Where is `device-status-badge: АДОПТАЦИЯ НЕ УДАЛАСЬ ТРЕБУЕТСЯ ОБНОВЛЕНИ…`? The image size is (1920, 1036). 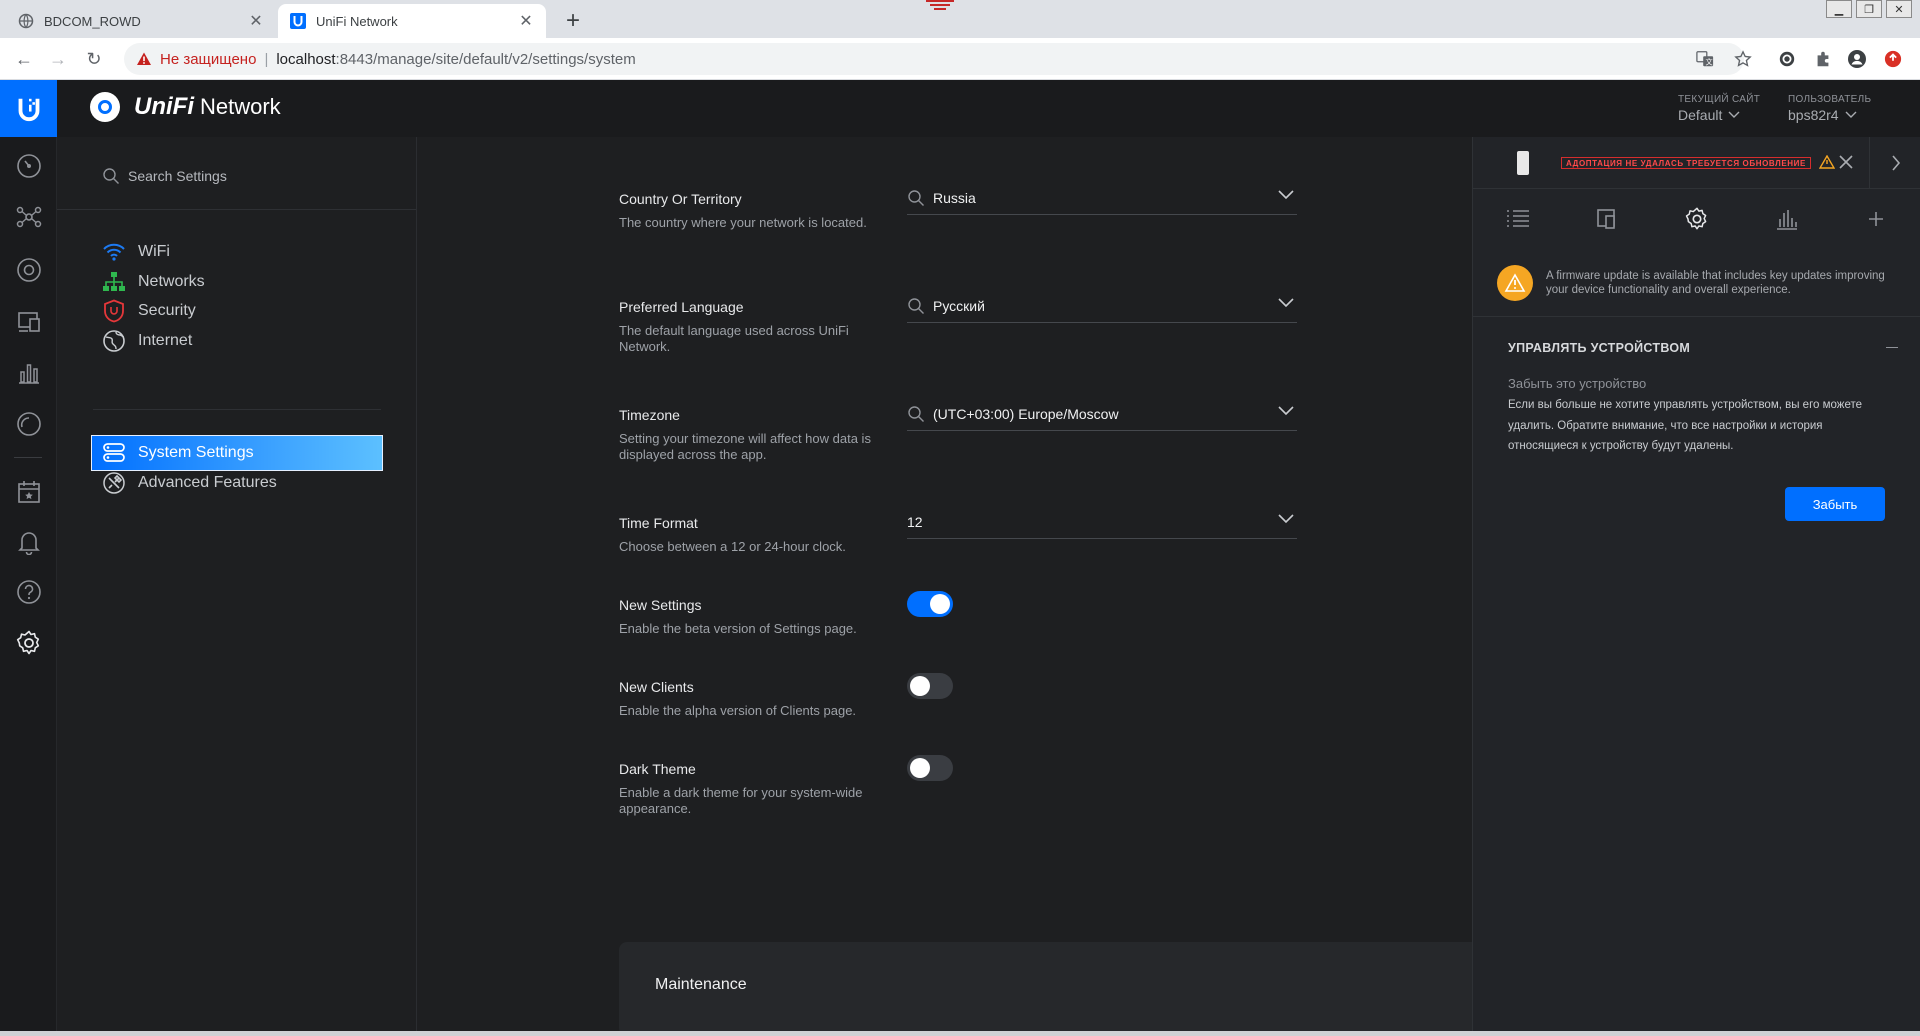
device-status-badge: АДОПТАЦИЯ НЕ УДАЛАСЬ ТРЕБУЕТСЯ ОБНОВЛЕНИ… is located at coordinates (1686, 163).